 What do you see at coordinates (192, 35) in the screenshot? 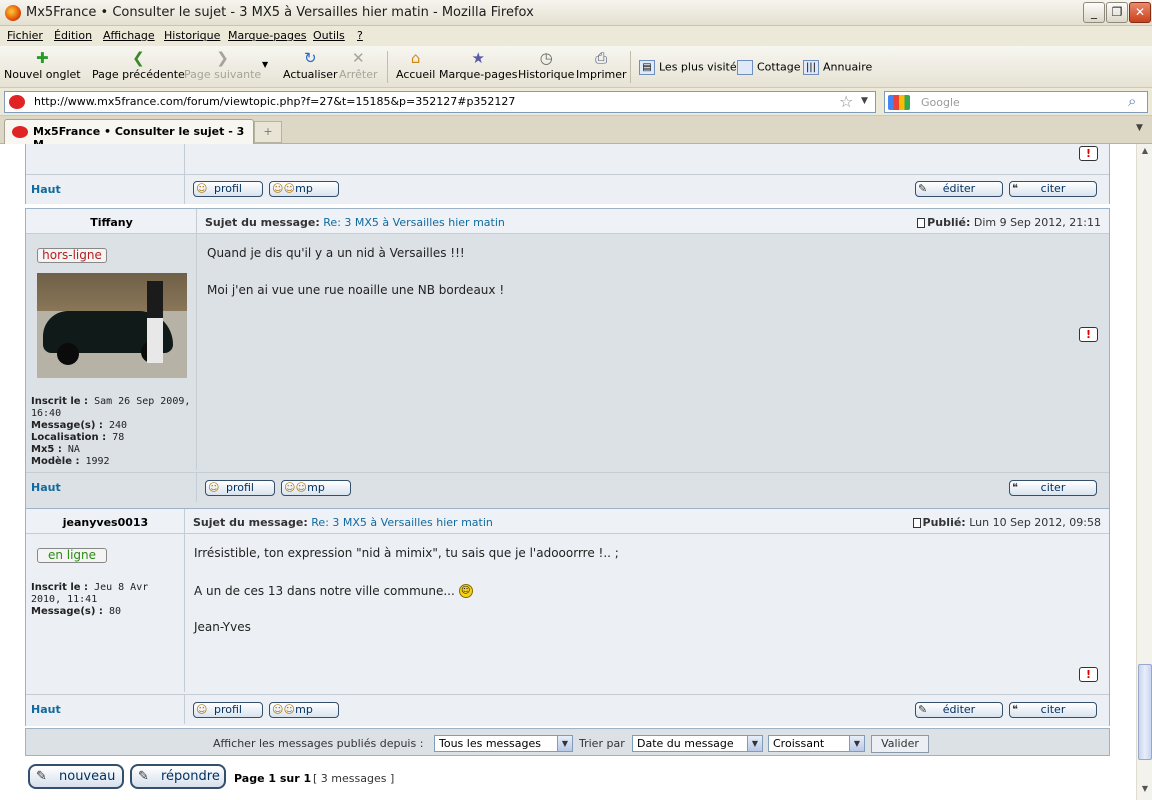
I see `menu-historique: Historique` at bounding box center [192, 35].